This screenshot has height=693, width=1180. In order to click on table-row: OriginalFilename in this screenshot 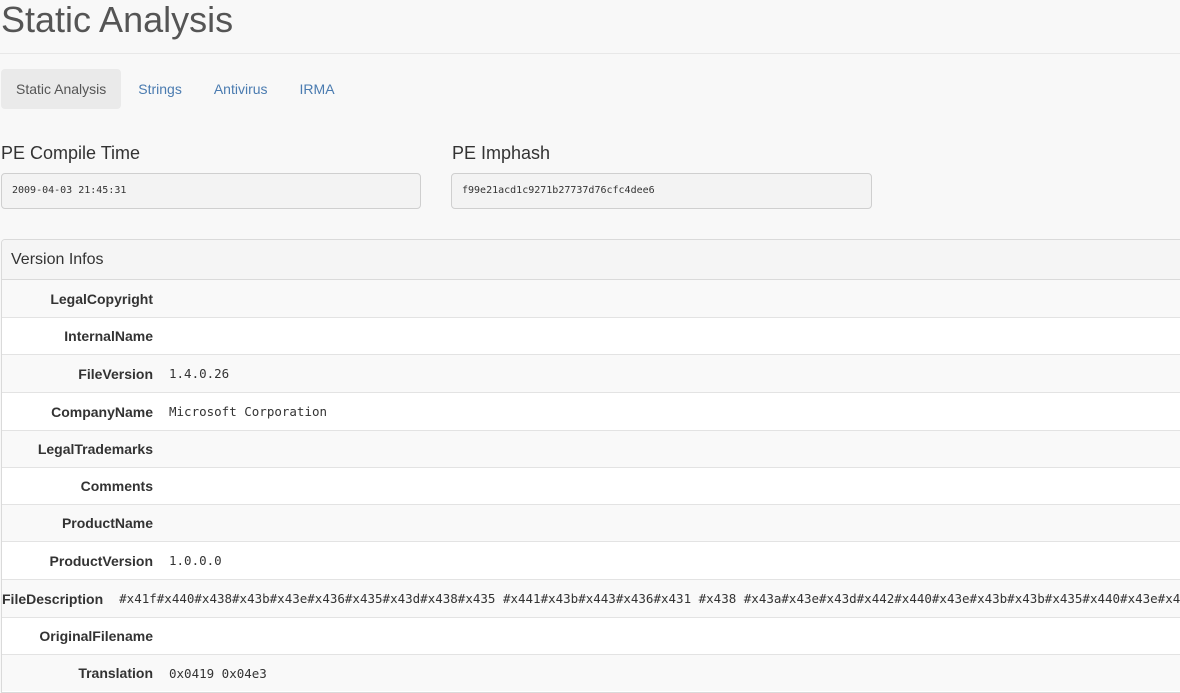, I will do `click(591, 635)`.